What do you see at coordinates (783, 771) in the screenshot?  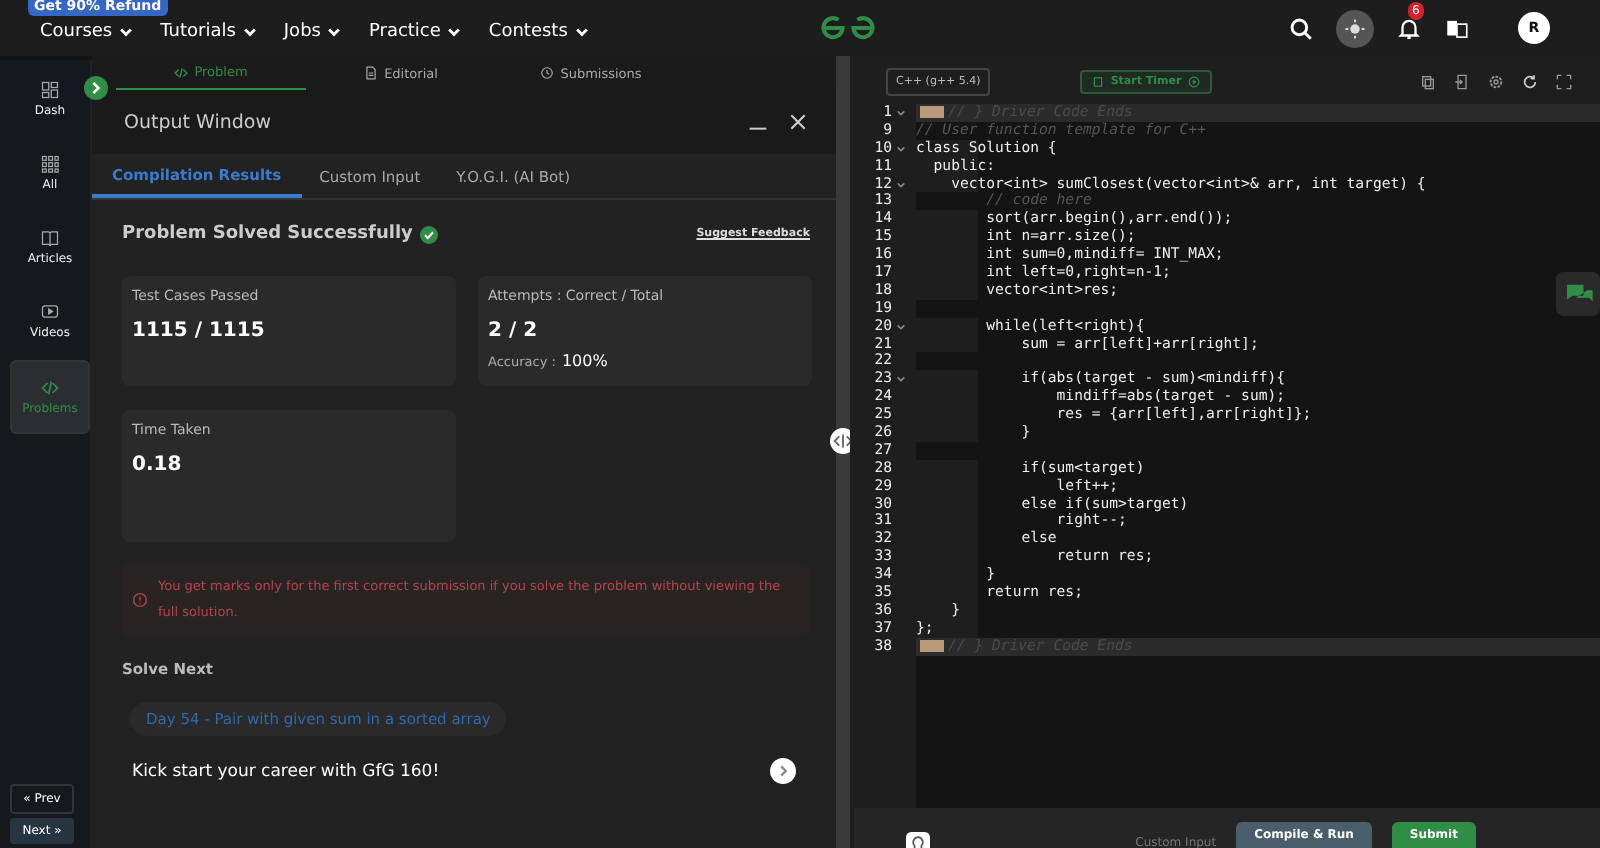 I see `arrow-right-button` at bounding box center [783, 771].